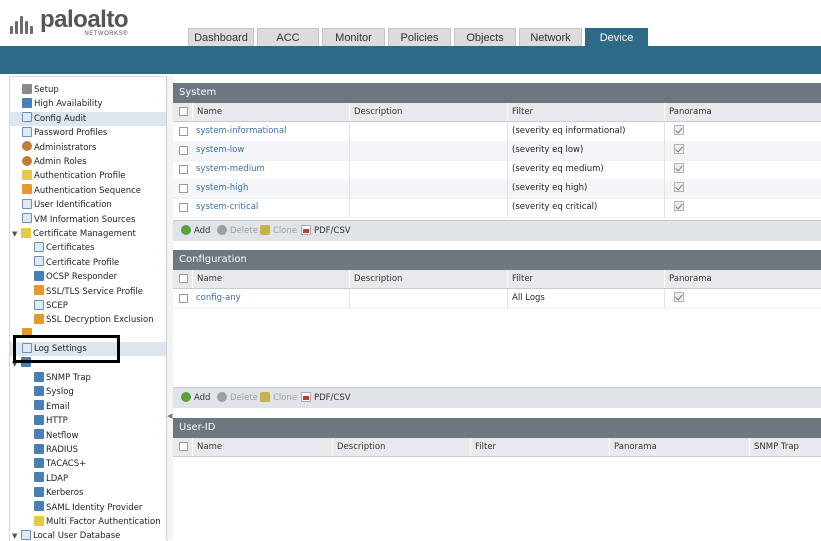 This screenshot has height=541, width=821. What do you see at coordinates (497, 170) in the screenshot?
I see `table-row: system-medium (severity eq medium)` at bounding box center [497, 170].